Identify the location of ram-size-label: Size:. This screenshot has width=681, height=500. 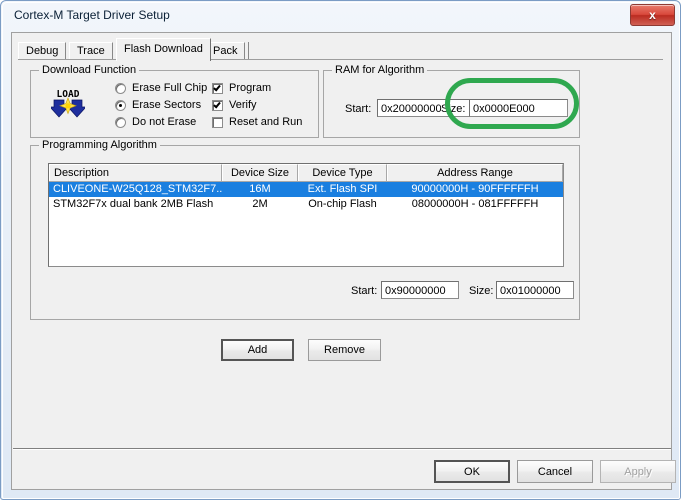
(453, 109).